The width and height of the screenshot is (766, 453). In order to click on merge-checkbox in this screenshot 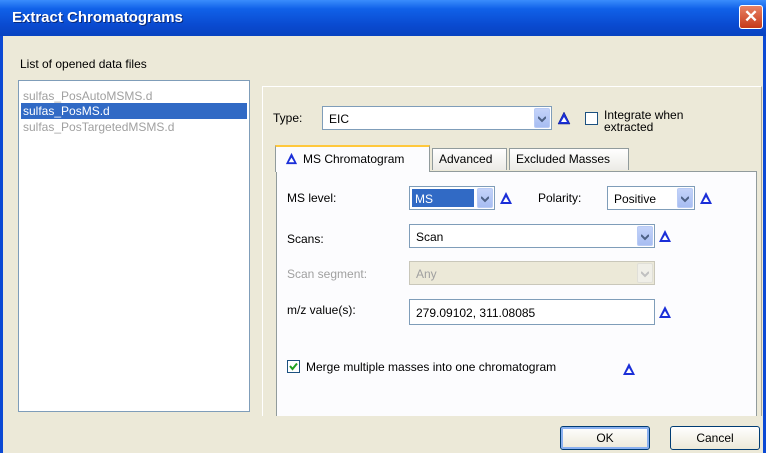, I will do `click(293, 366)`.